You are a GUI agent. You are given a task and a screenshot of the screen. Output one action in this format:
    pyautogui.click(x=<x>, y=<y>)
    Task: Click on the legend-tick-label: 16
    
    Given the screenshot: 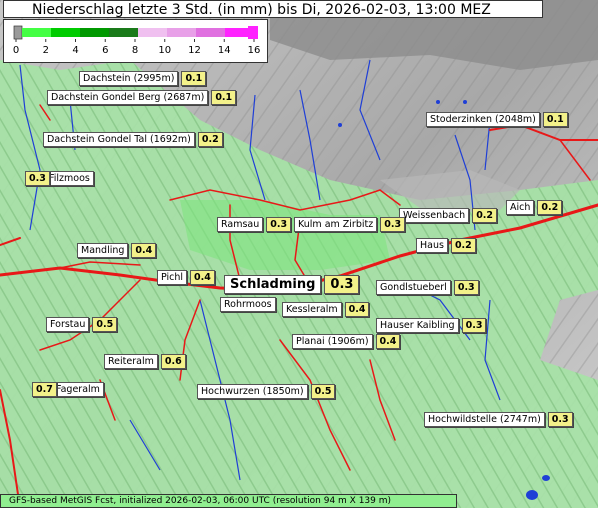 What is the action you would take?
    pyautogui.click(x=254, y=50)
    